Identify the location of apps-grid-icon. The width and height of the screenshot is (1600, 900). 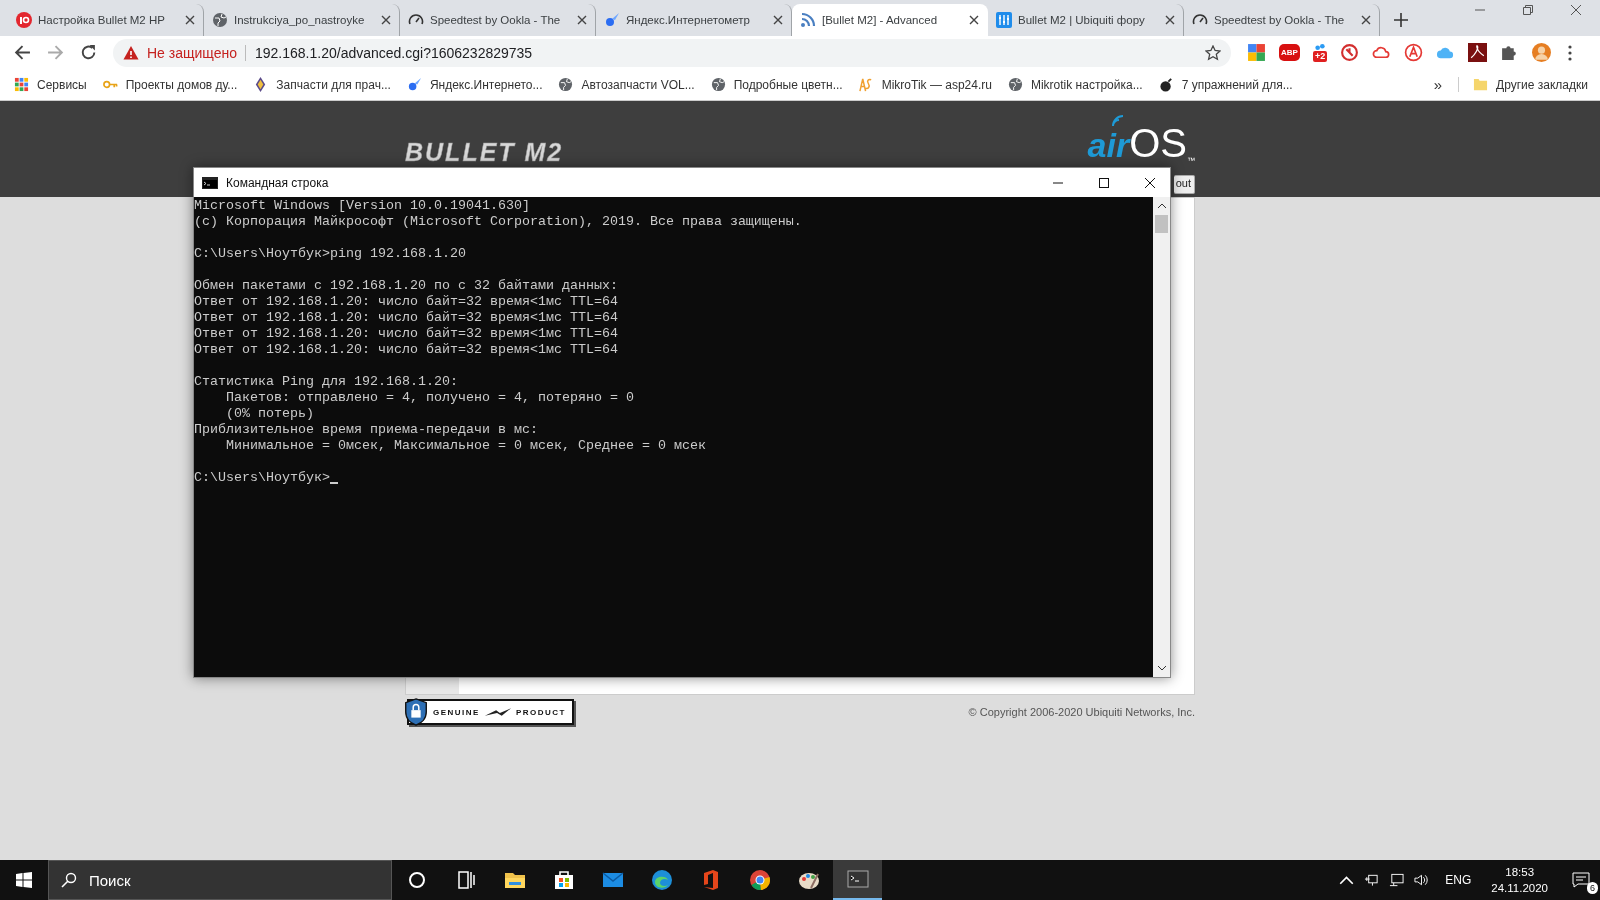
(21, 84).